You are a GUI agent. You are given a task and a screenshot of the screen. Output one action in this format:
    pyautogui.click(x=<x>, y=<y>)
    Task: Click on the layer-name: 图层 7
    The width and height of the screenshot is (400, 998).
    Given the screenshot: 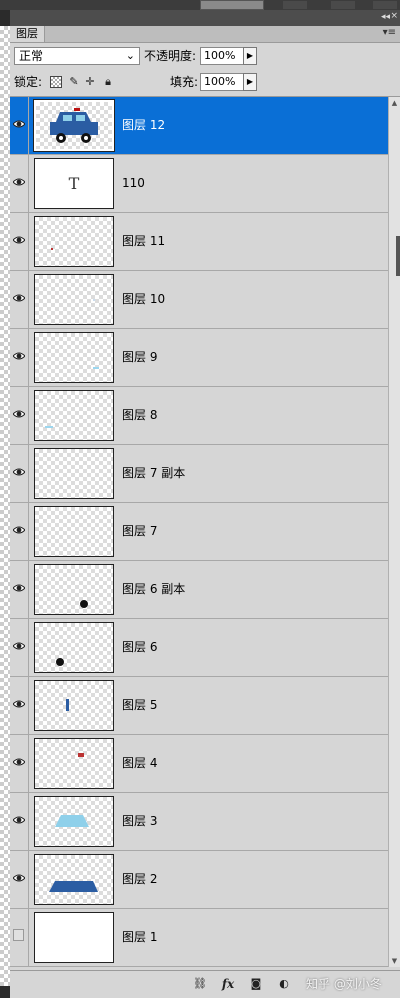 What is the action you would take?
    pyautogui.click(x=139, y=531)
    